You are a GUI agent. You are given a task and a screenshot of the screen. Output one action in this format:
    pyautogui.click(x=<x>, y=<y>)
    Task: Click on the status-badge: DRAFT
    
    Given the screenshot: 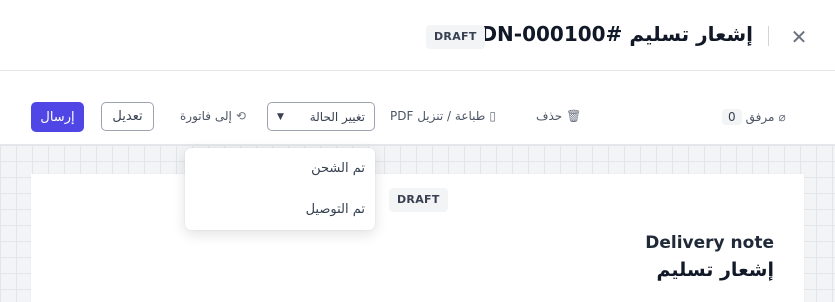 What is the action you would take?
    pyautogui.click(x=455, y=37)
    